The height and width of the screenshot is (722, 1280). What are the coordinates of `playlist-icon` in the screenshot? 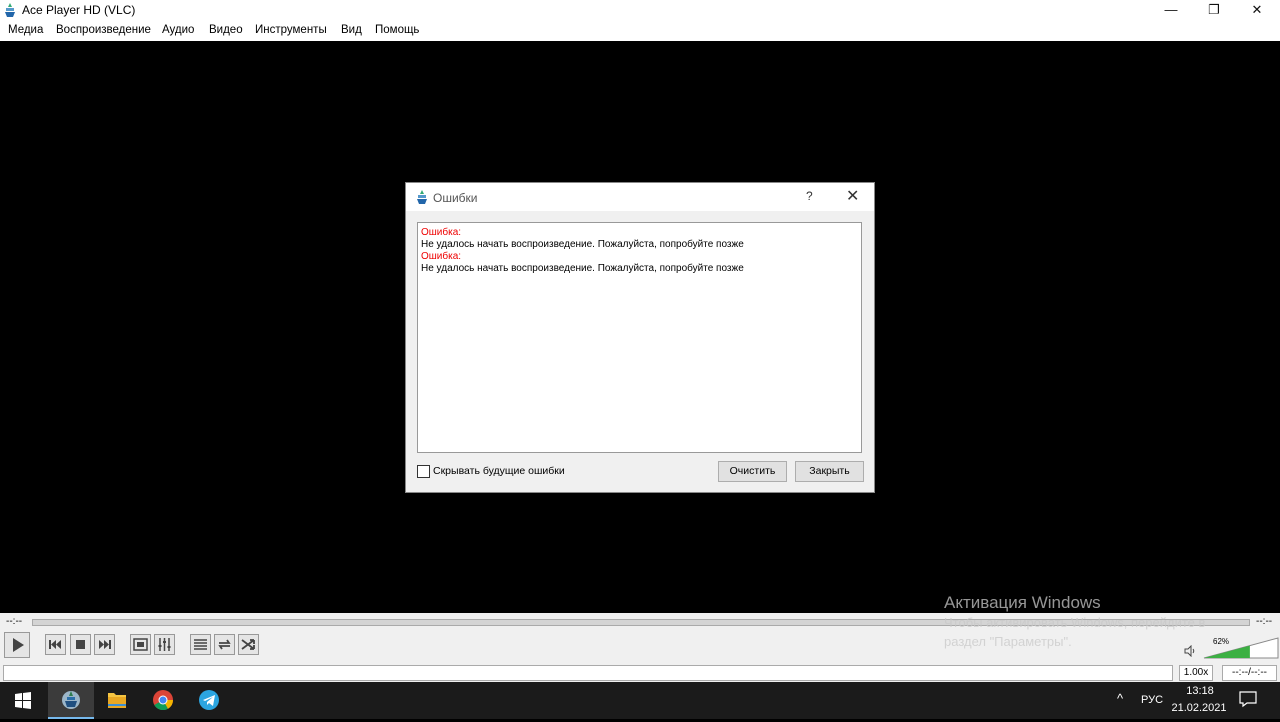 It's located at (200, 644).